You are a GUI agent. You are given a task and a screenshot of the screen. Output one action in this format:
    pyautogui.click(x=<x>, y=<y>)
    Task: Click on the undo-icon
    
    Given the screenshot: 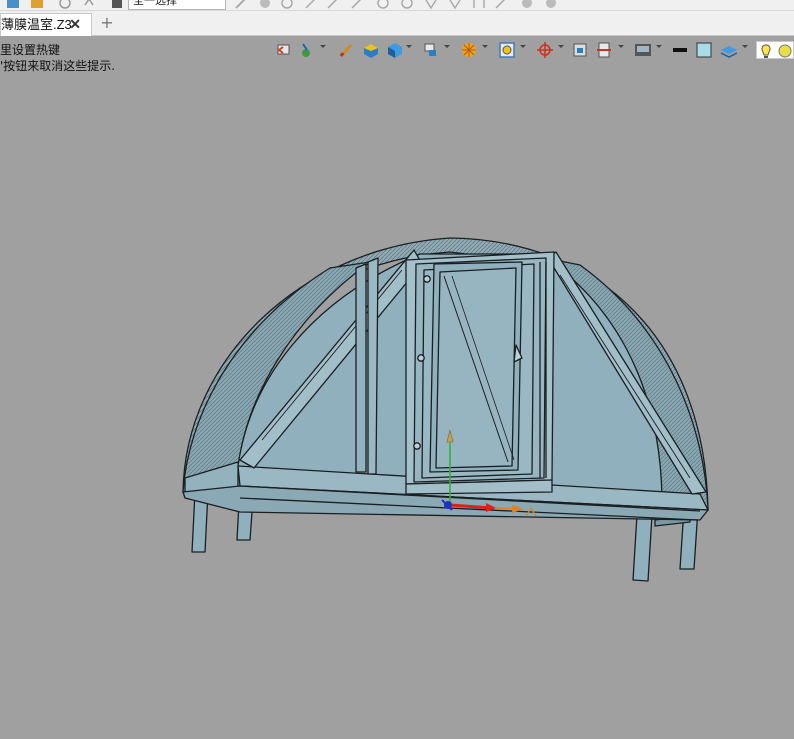 What is the action you would take?
    pyautogui.click(x=65, y=4)
    